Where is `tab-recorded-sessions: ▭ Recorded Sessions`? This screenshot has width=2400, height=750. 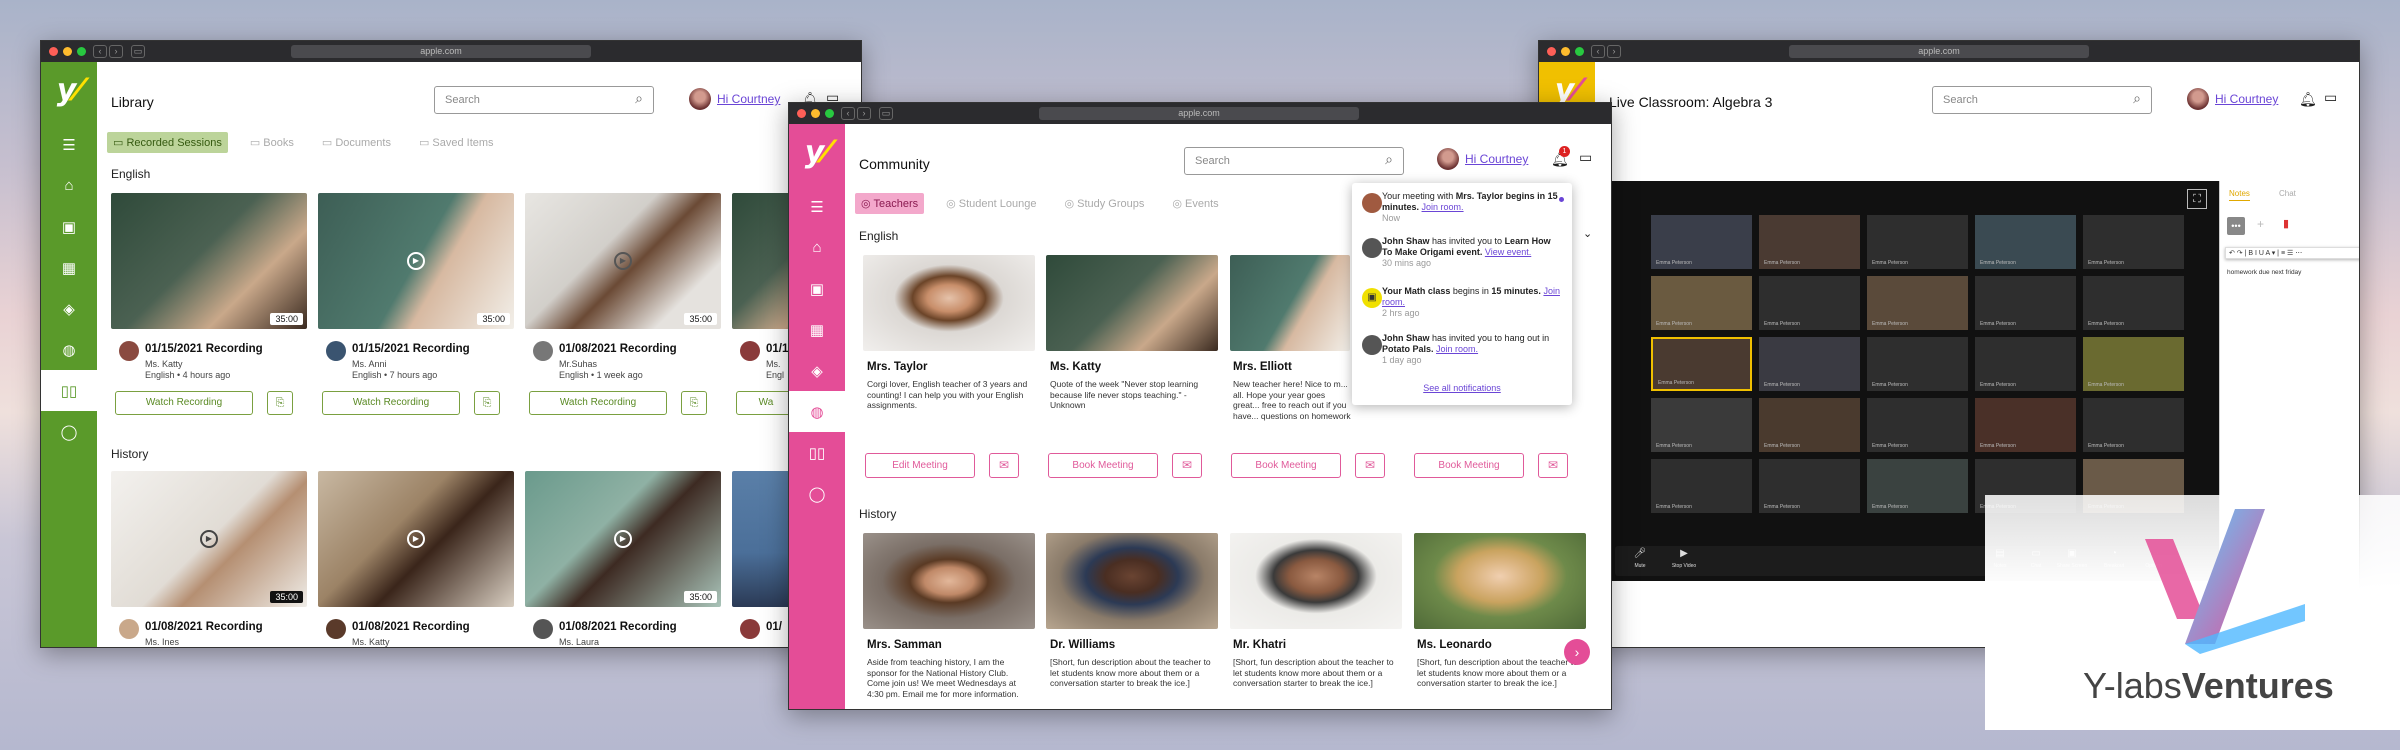 tab-recorded-sessions: ▭ Recorded Sessions is located at coordinates (167, 142).